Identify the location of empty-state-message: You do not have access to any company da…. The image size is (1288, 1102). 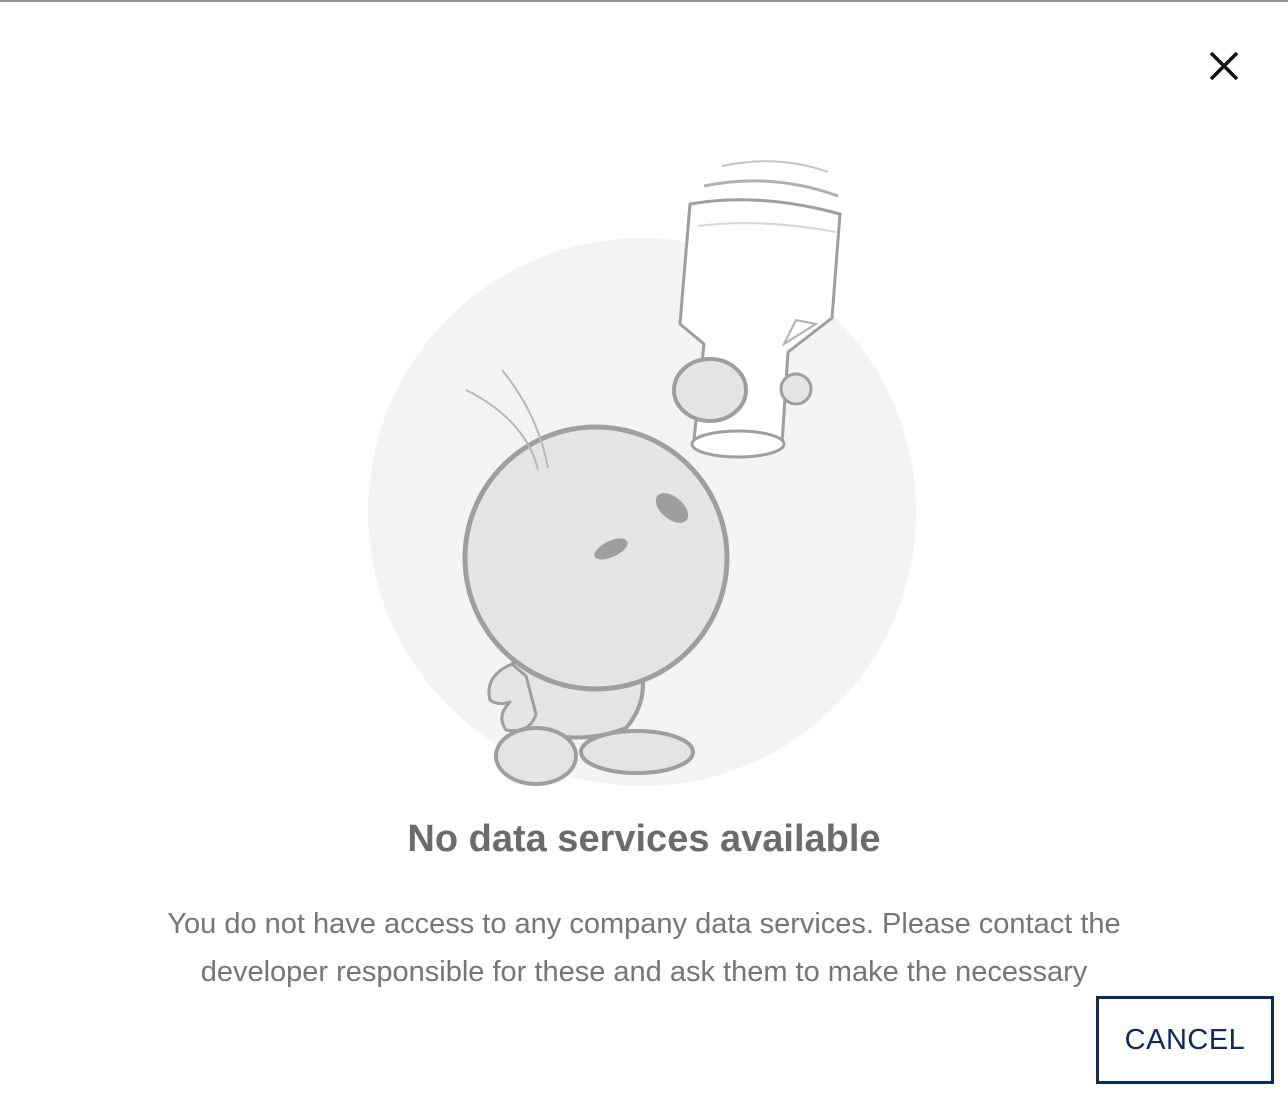
(644, 948).